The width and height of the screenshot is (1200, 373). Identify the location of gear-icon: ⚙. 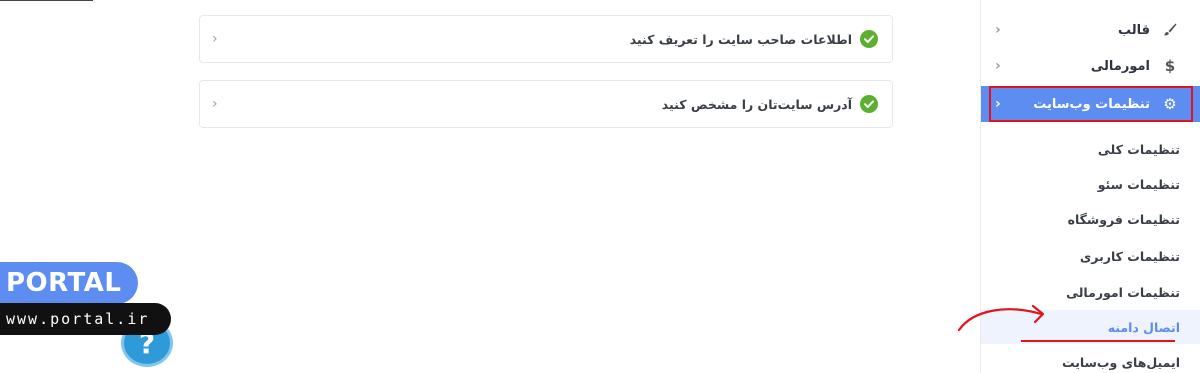
(1170, 104).